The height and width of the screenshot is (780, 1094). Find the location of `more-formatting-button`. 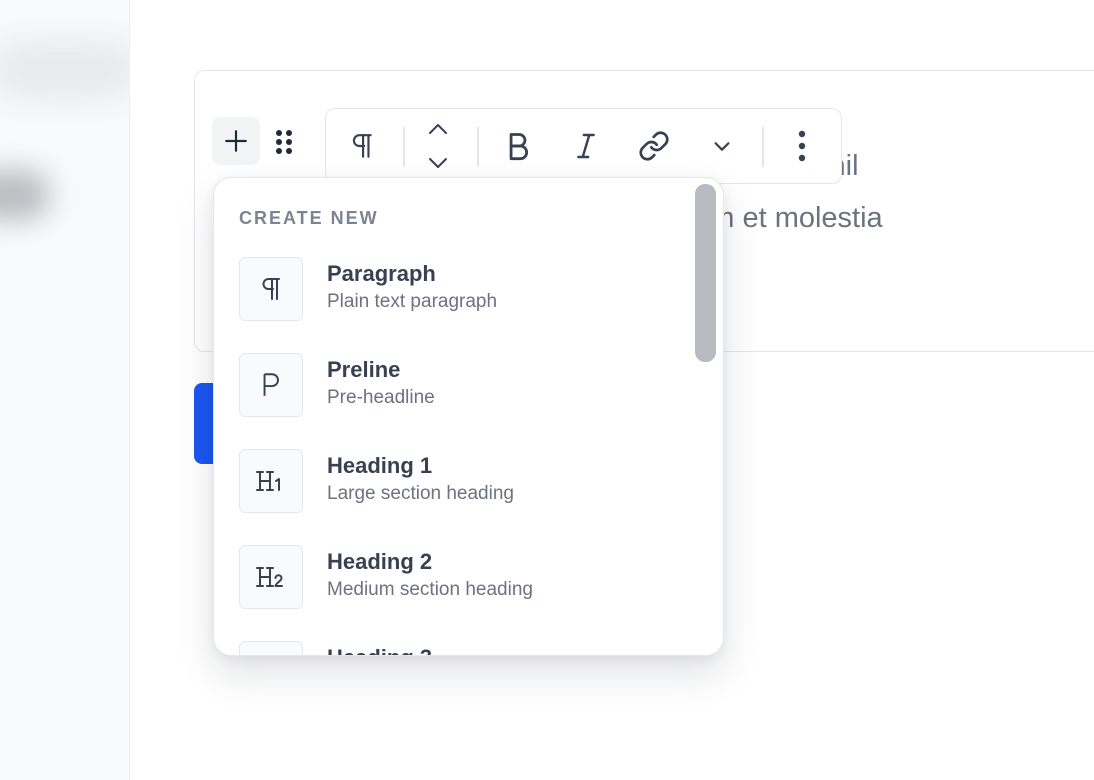

more-formatting-button is located at coordinates (722, 146).